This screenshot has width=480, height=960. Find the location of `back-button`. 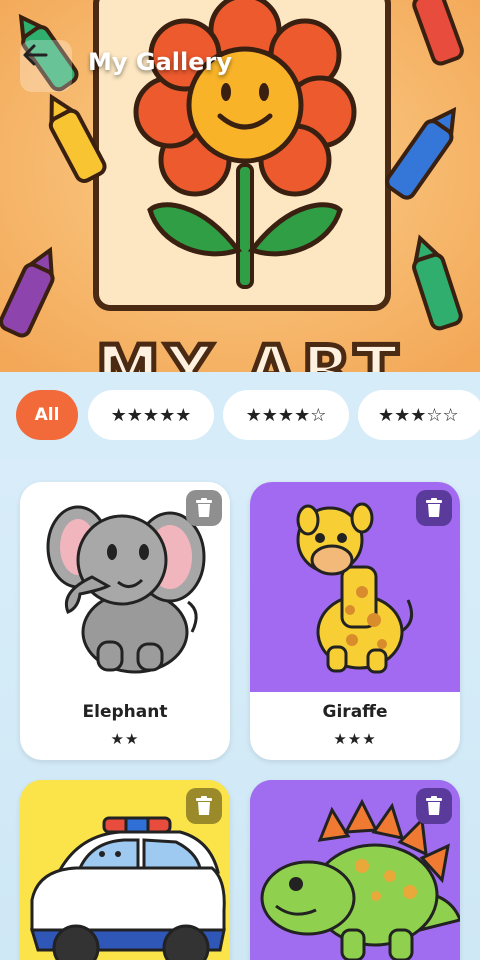

back-button is located at coordinates (46, 66).